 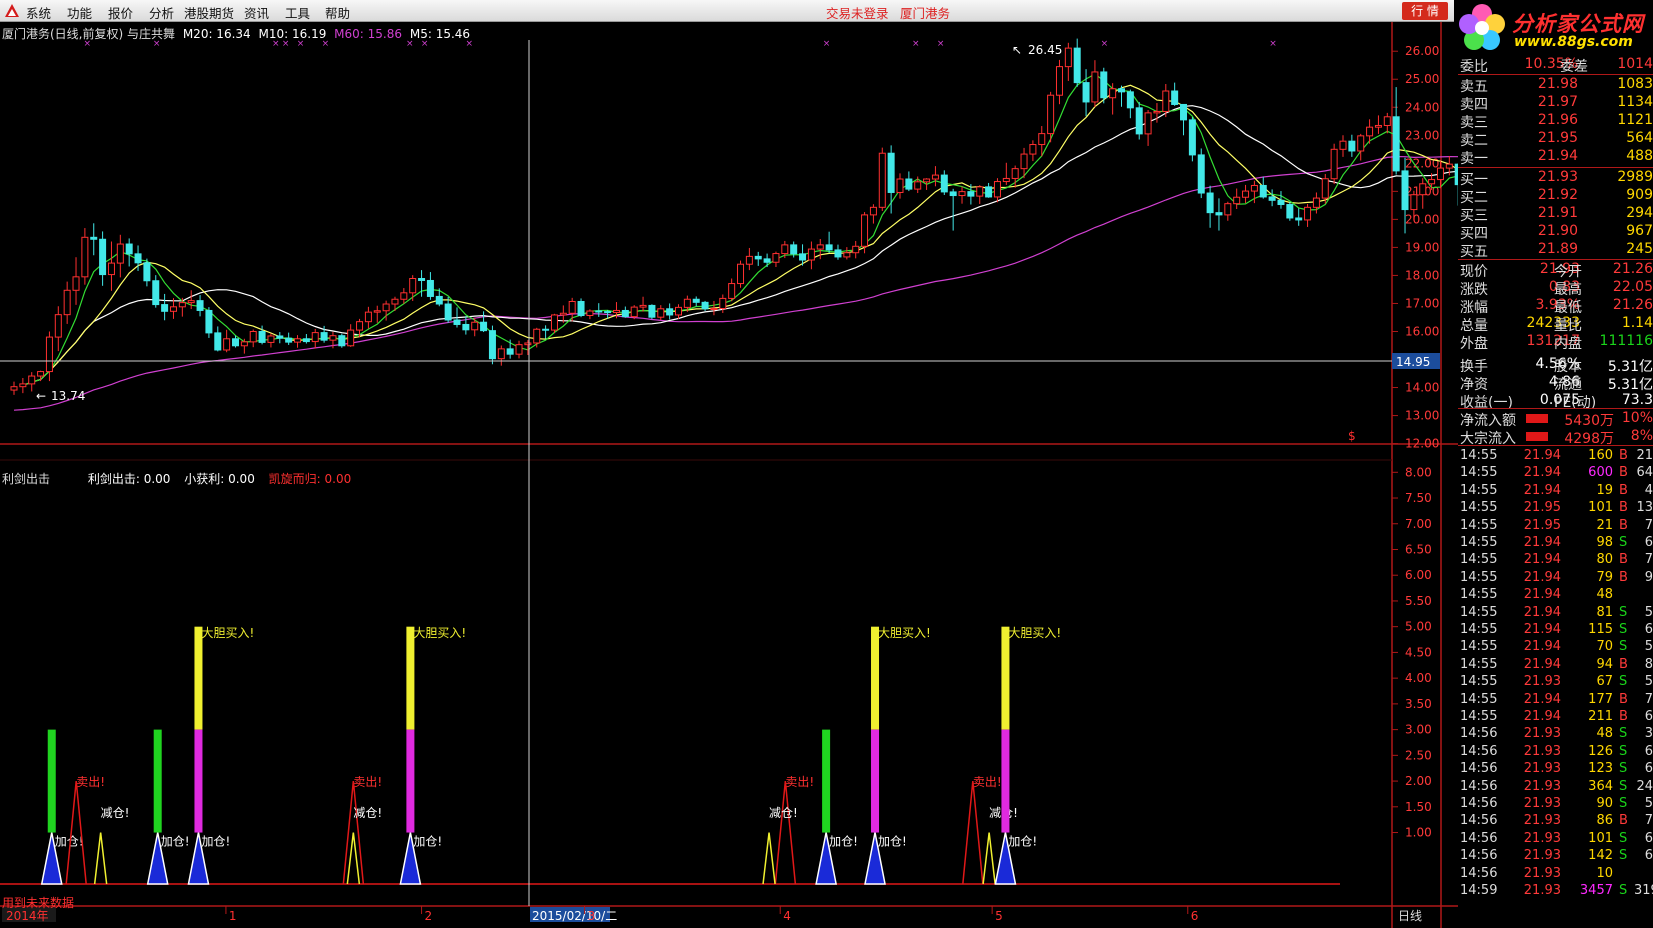 What do you see at coordinates (1648, 769) in the screenshot?
I see `tick-count: 6` at bounding box center [1648, 769].